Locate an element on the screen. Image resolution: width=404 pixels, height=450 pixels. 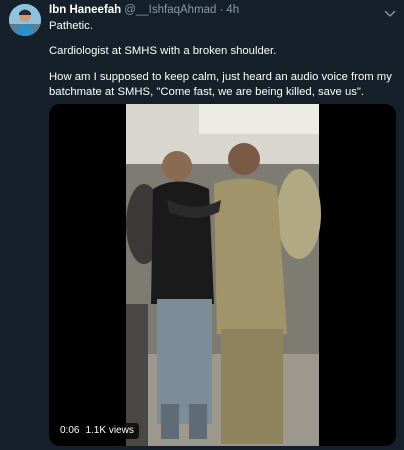
display-name: Ibn Haneefah is located at coordinates (85, 10).